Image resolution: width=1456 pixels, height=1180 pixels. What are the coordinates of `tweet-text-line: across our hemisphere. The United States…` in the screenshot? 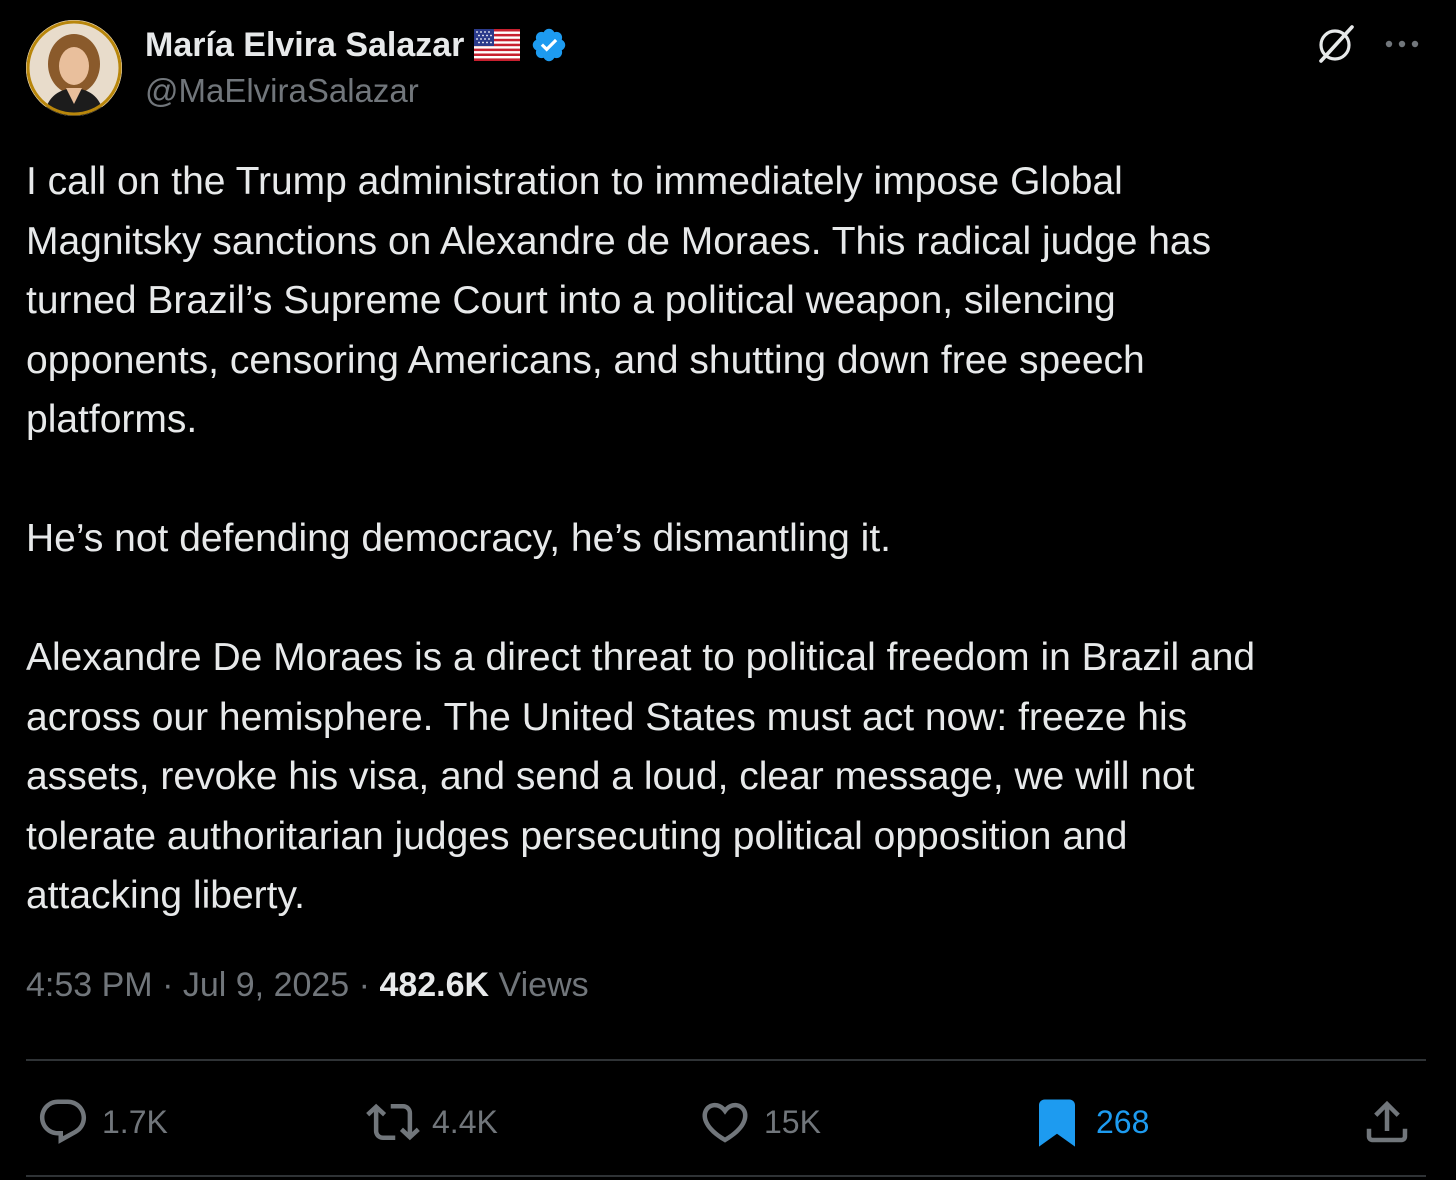 It's located at (607, 717).